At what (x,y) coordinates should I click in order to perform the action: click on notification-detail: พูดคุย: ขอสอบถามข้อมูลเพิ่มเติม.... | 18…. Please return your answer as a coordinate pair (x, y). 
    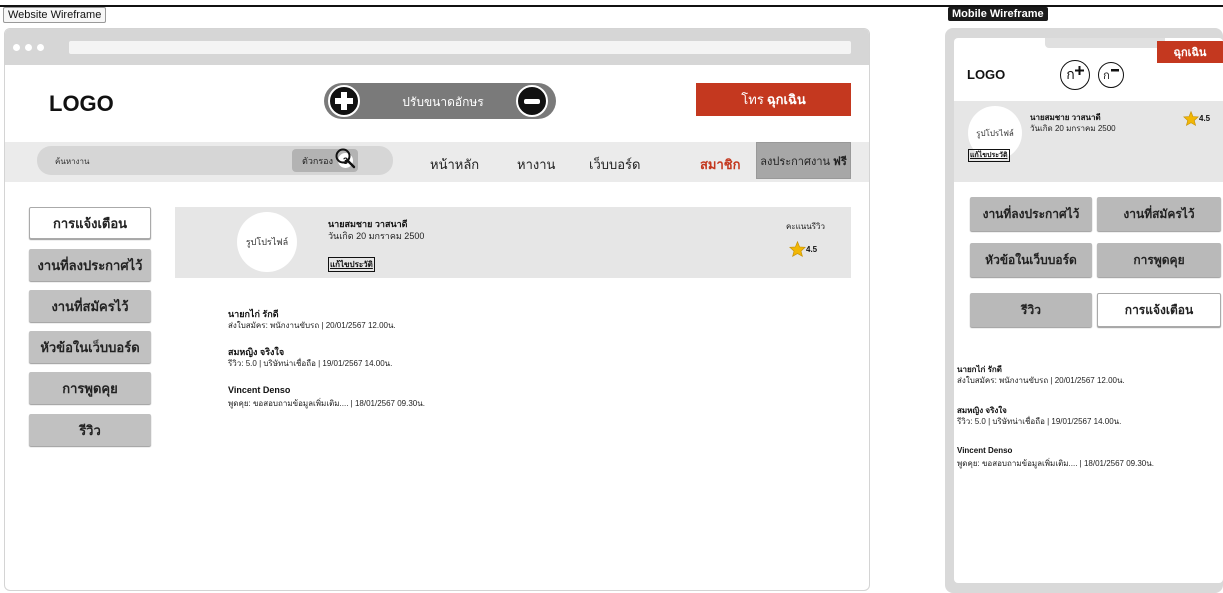
    Looking at the image, I should click on (326, 403).